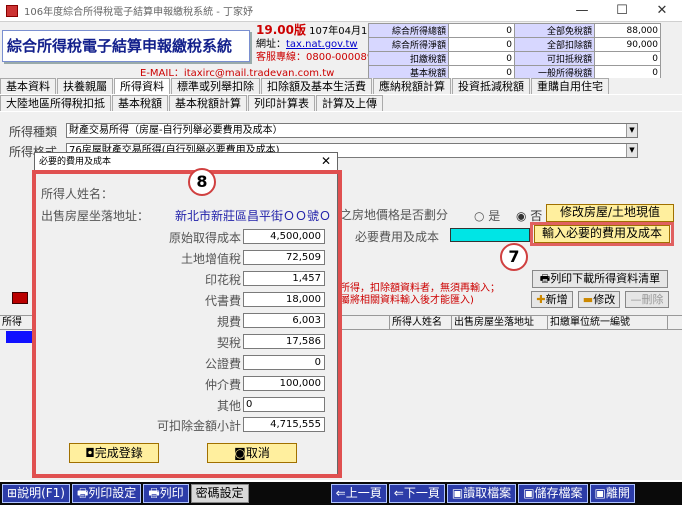 This screenshot has height=505, width=682. I want to click on print-icon: 🖶, so click(545, 278).